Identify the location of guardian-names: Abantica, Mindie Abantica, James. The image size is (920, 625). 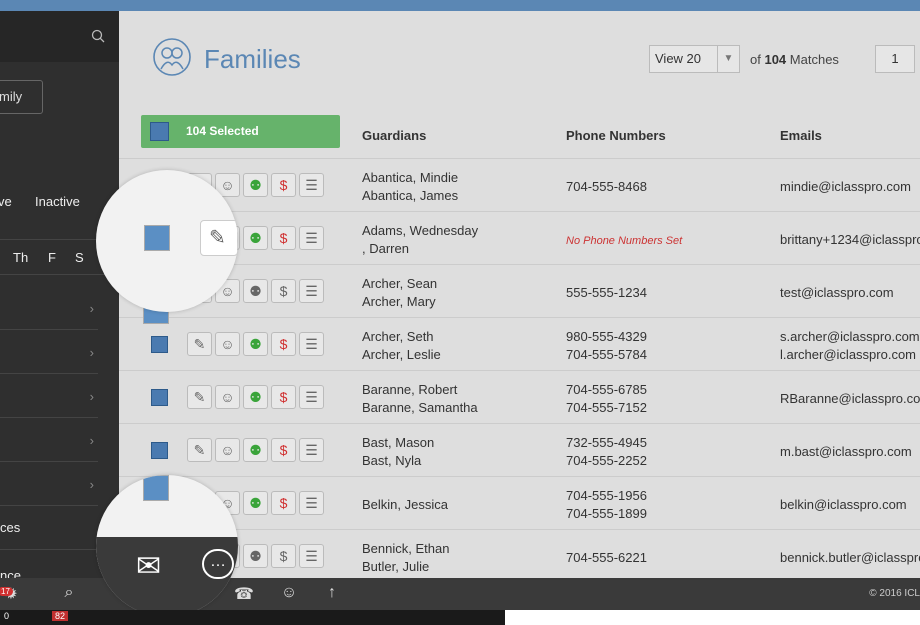
(410, 187).